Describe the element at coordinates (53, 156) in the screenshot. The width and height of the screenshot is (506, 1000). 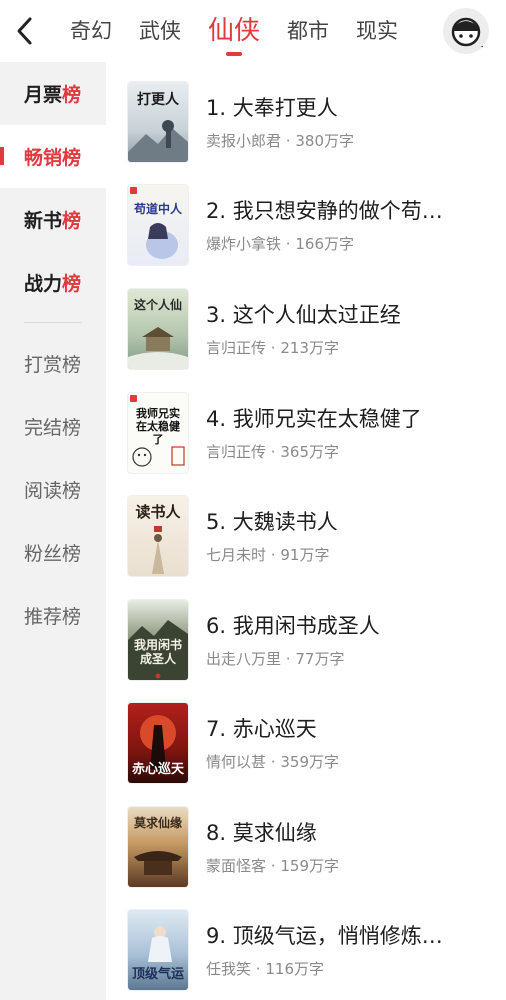
I see `sidebar-item-changxiao: 畅销榜` at that location.